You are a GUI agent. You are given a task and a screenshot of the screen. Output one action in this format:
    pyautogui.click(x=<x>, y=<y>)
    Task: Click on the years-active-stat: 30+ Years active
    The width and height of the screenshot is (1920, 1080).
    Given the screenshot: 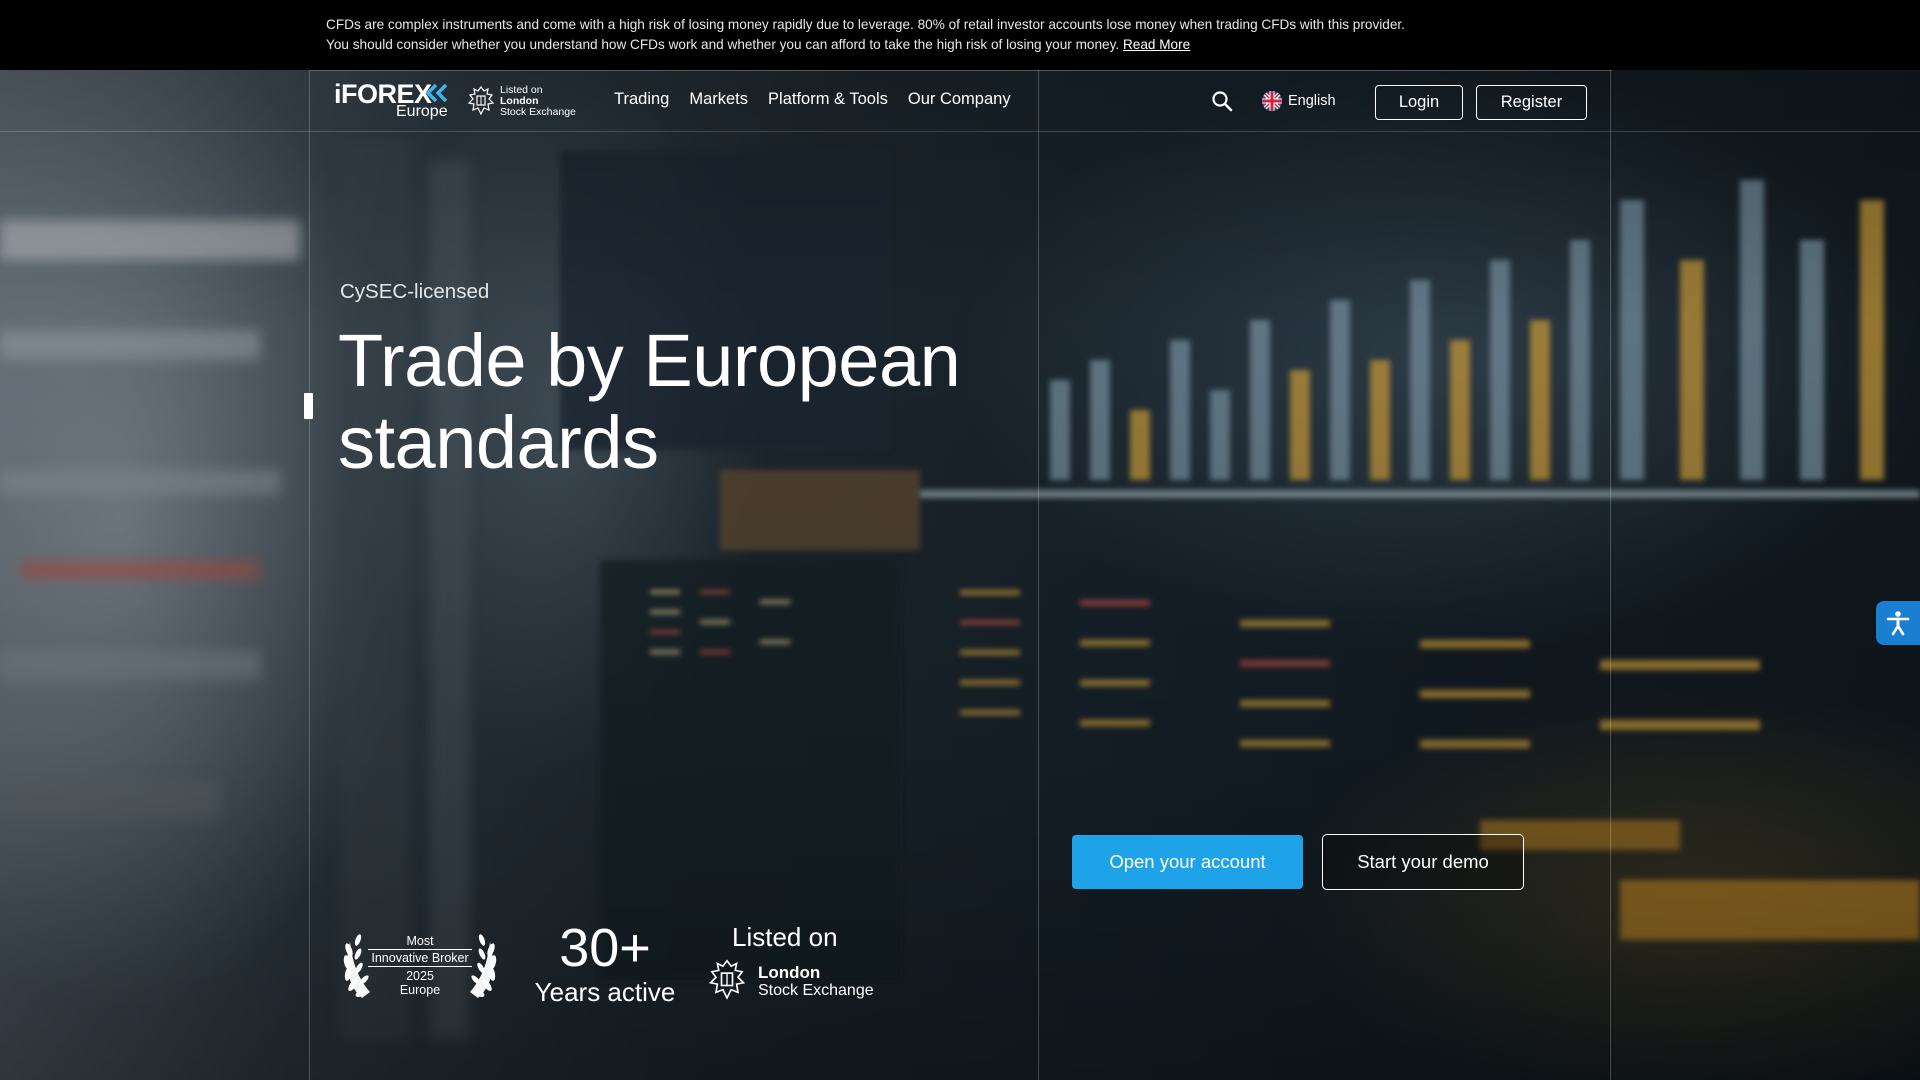 What is the action you would take?
    pyautogui.click(x=605, y=962)
    